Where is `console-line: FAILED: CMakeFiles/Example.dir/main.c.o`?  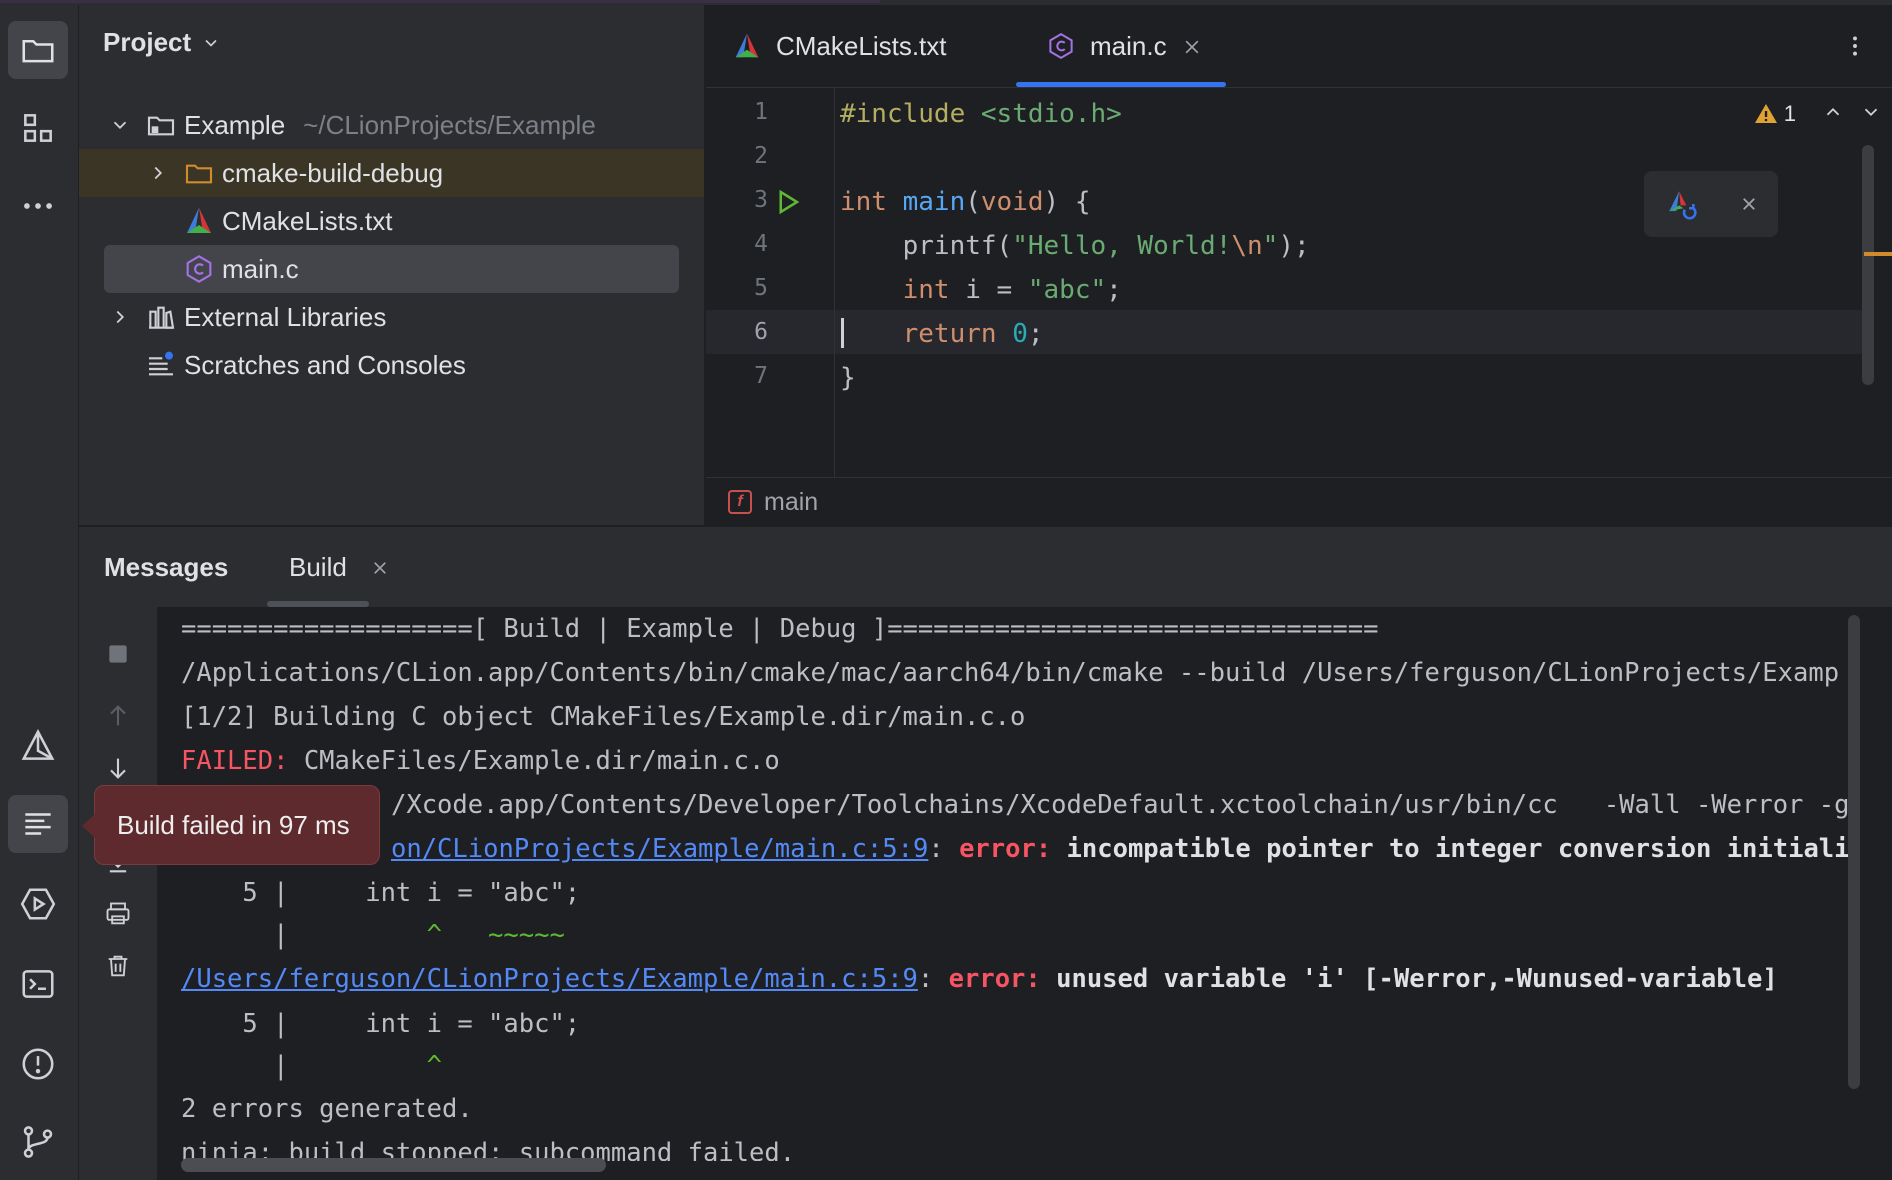
console-line: FAILED: CMakeFiles/Example.dir/main.c.o is located at coordinates (480, 761).